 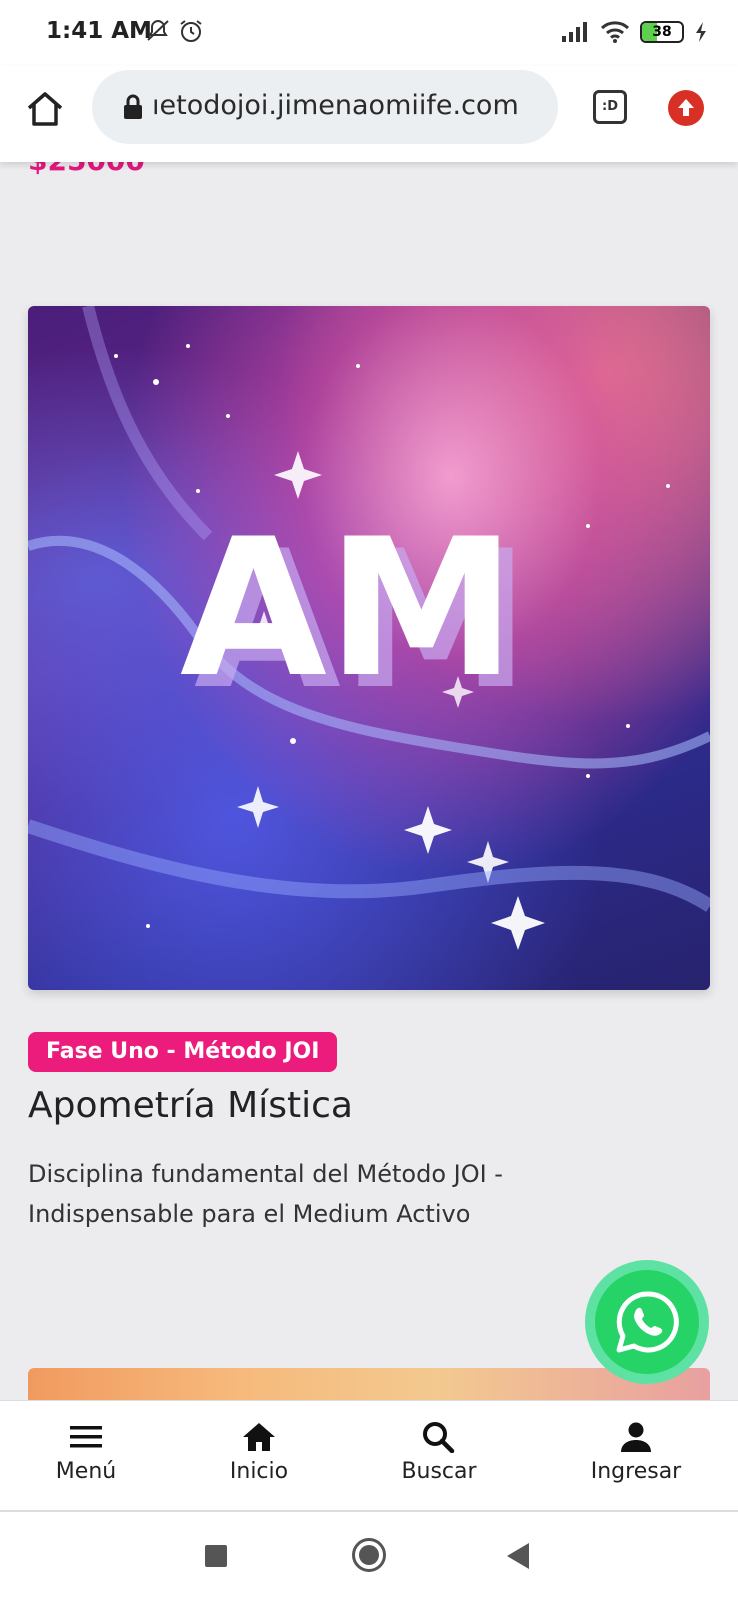 I want to click on arrow-up-icon, so click(x=686, y=107).